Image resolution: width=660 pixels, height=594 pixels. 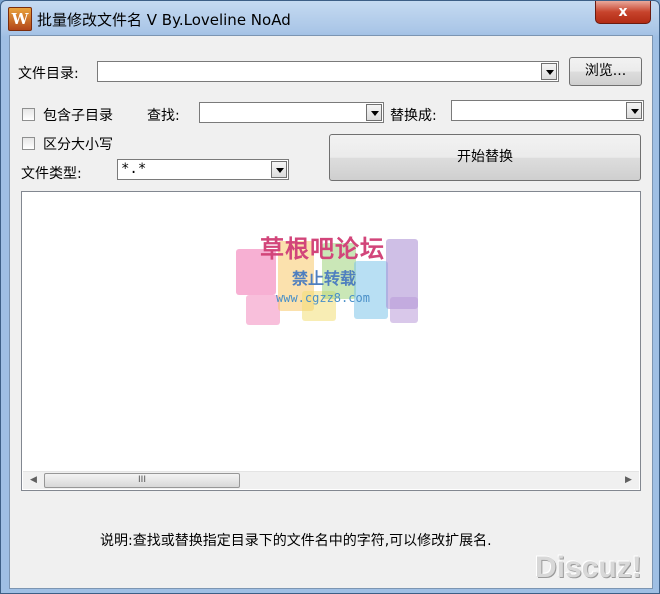 I want to click on horizontal-scrollbar: ◀ III ▶, so click(x=331, y=480).